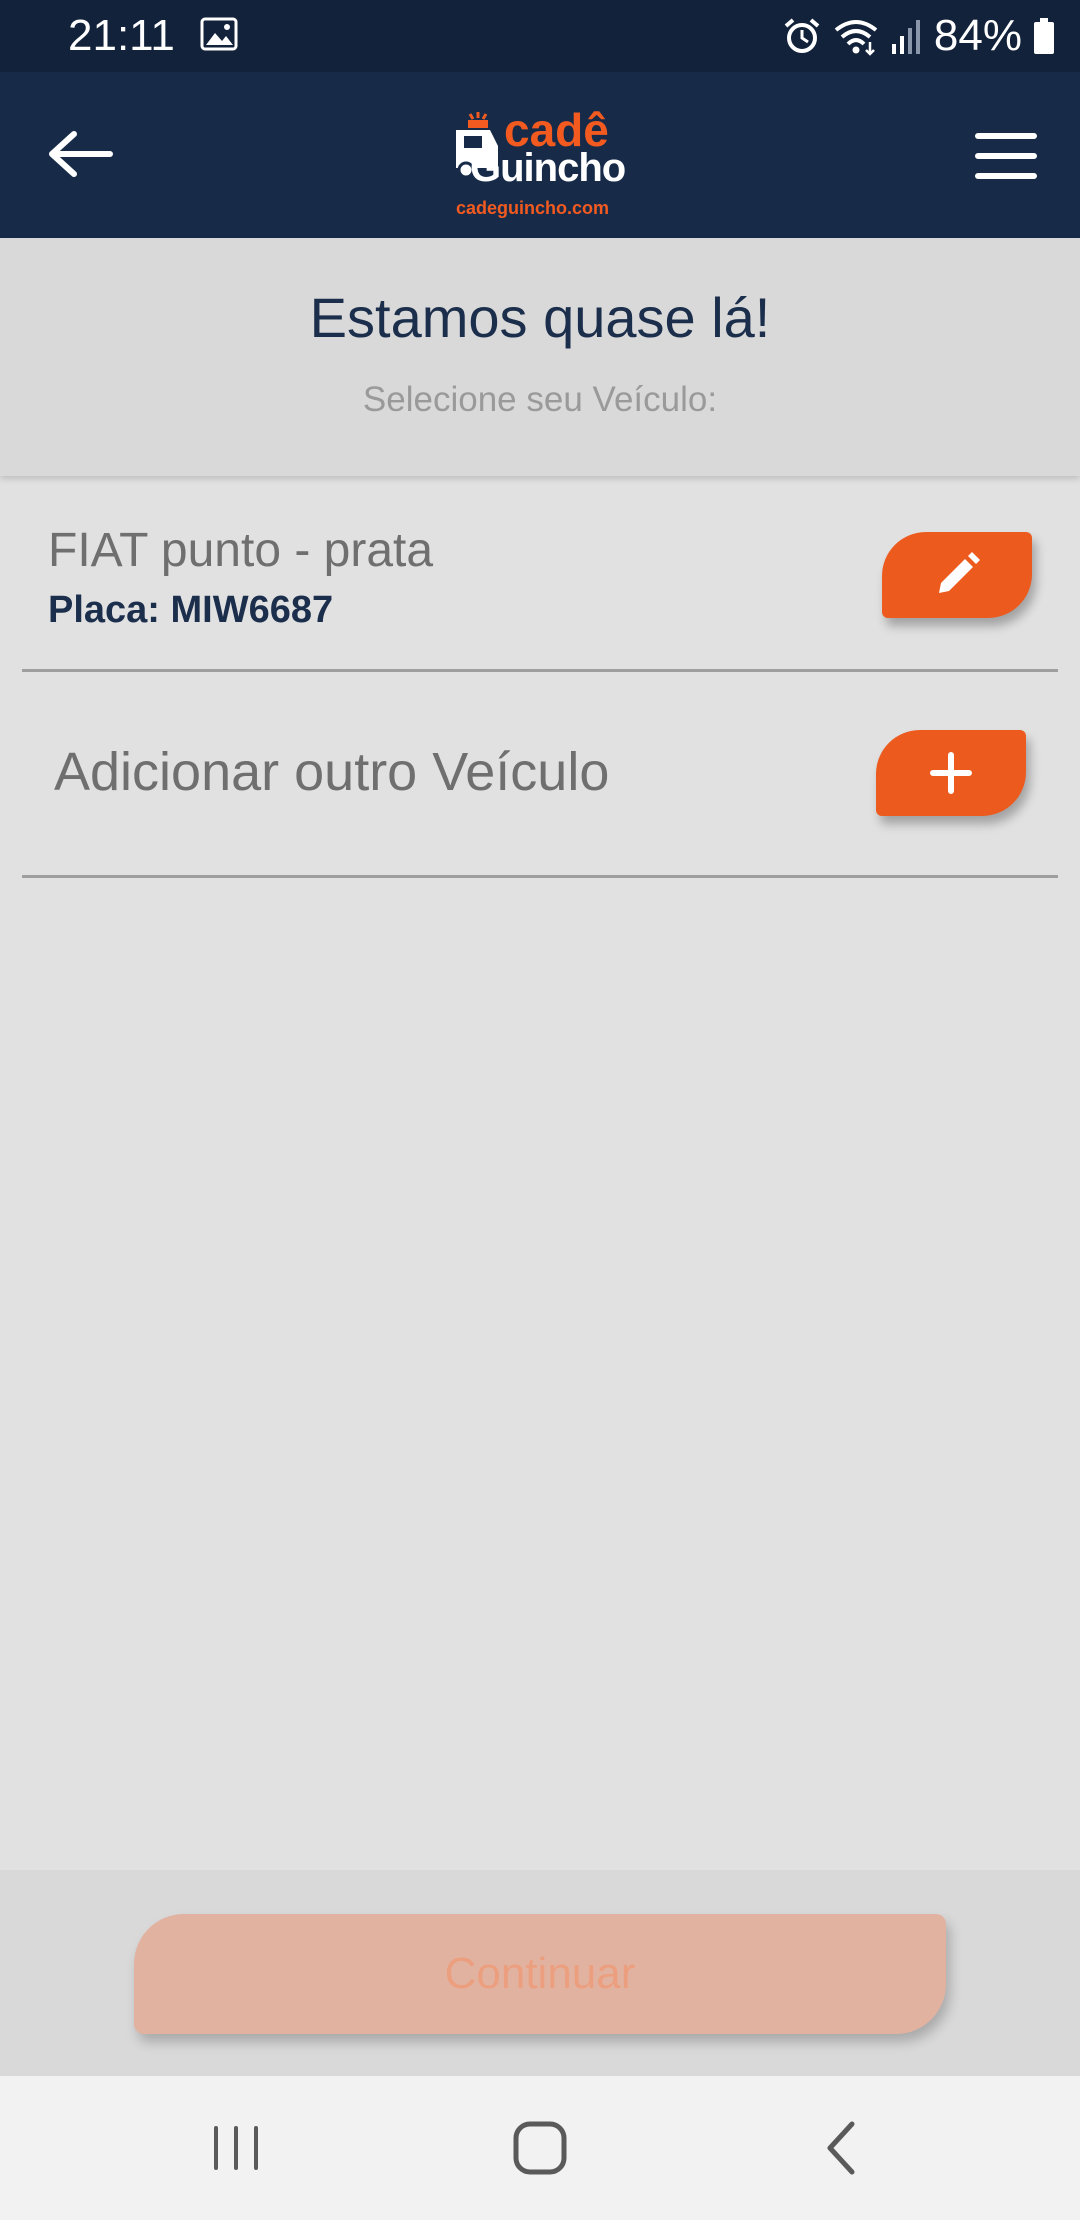 This screenshot has height=2220, width=1080. What do you see at coordinates (540, 399) in the screenshot?
I see `page-subtitle: Selecione seu Veículo:` at bounding box center [540, 399].